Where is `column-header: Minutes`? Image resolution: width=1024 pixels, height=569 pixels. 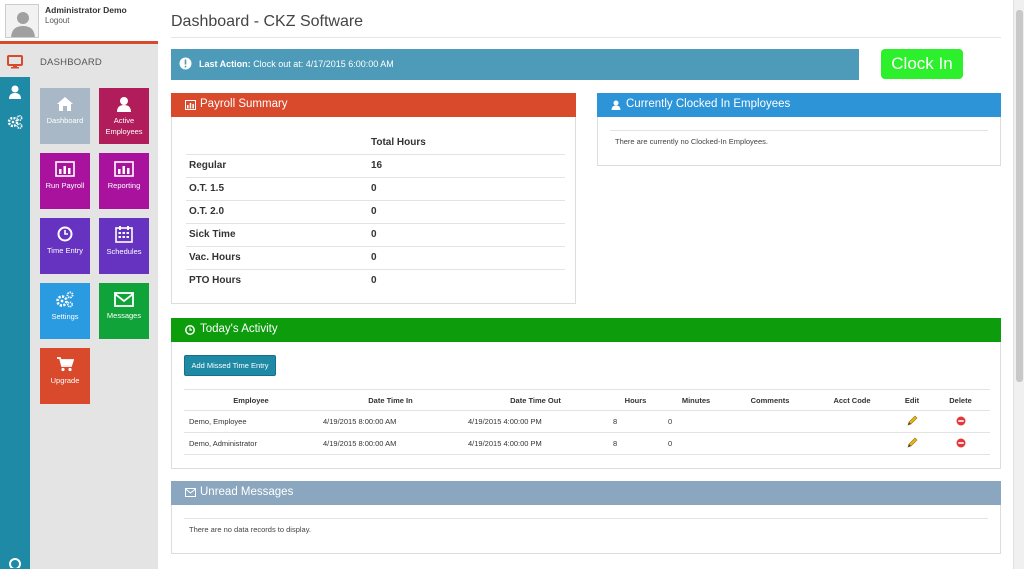
column-header: Minutes is located at coordinates (696, 400).